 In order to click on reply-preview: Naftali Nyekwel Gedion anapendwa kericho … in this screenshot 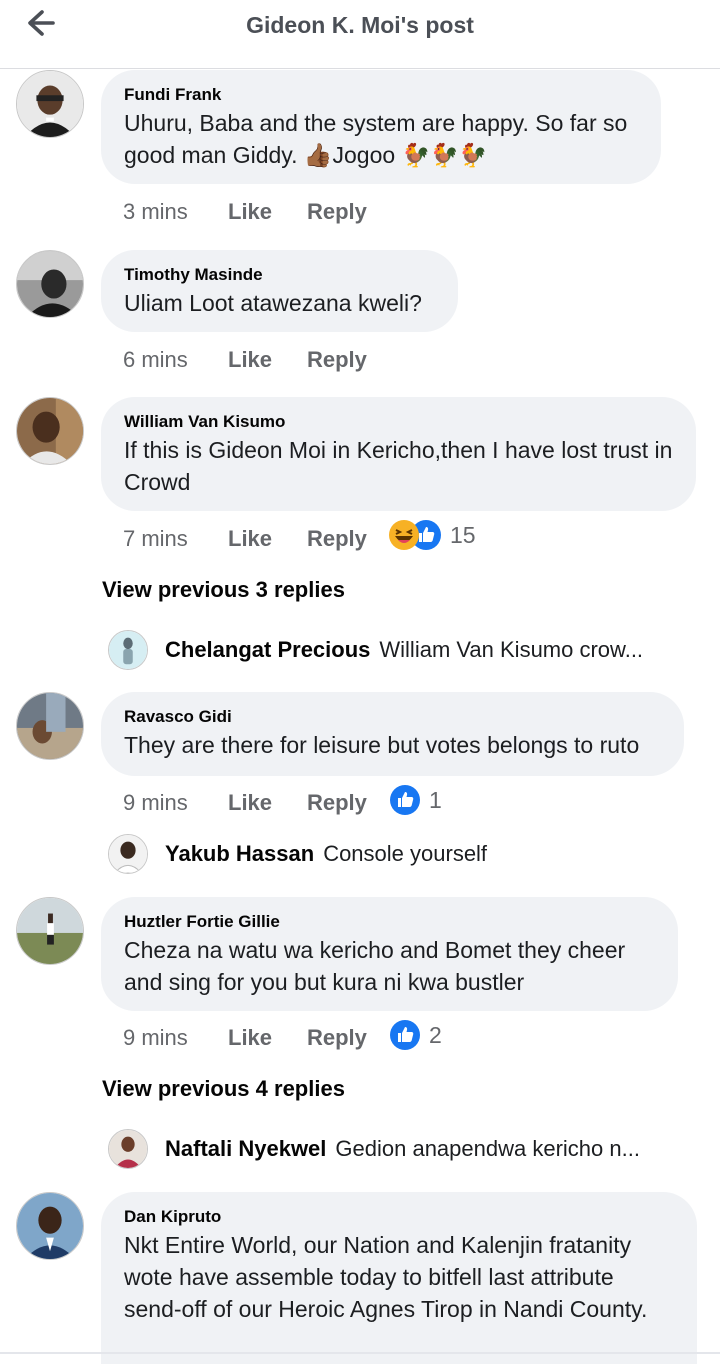, I will do `click(403, 1149)`.